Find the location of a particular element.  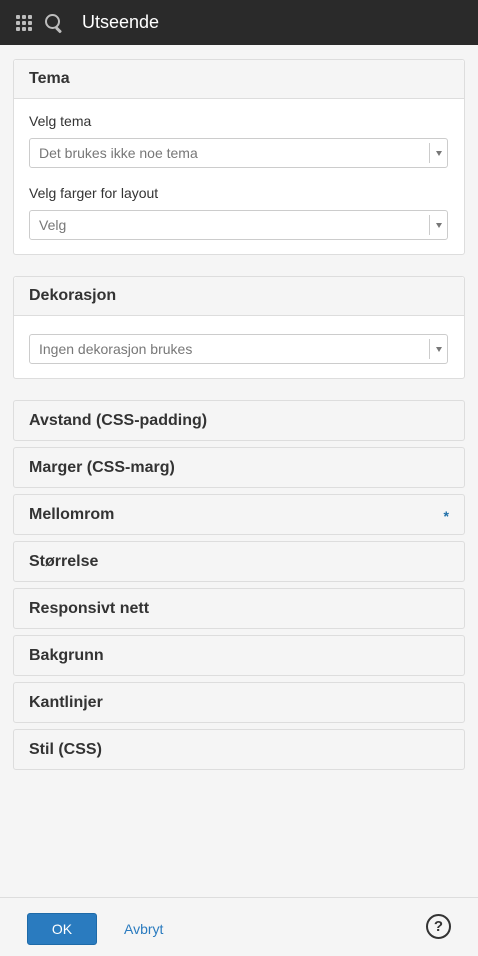

section-stil: Stil (CSS) is located at coordinates (239, 749).